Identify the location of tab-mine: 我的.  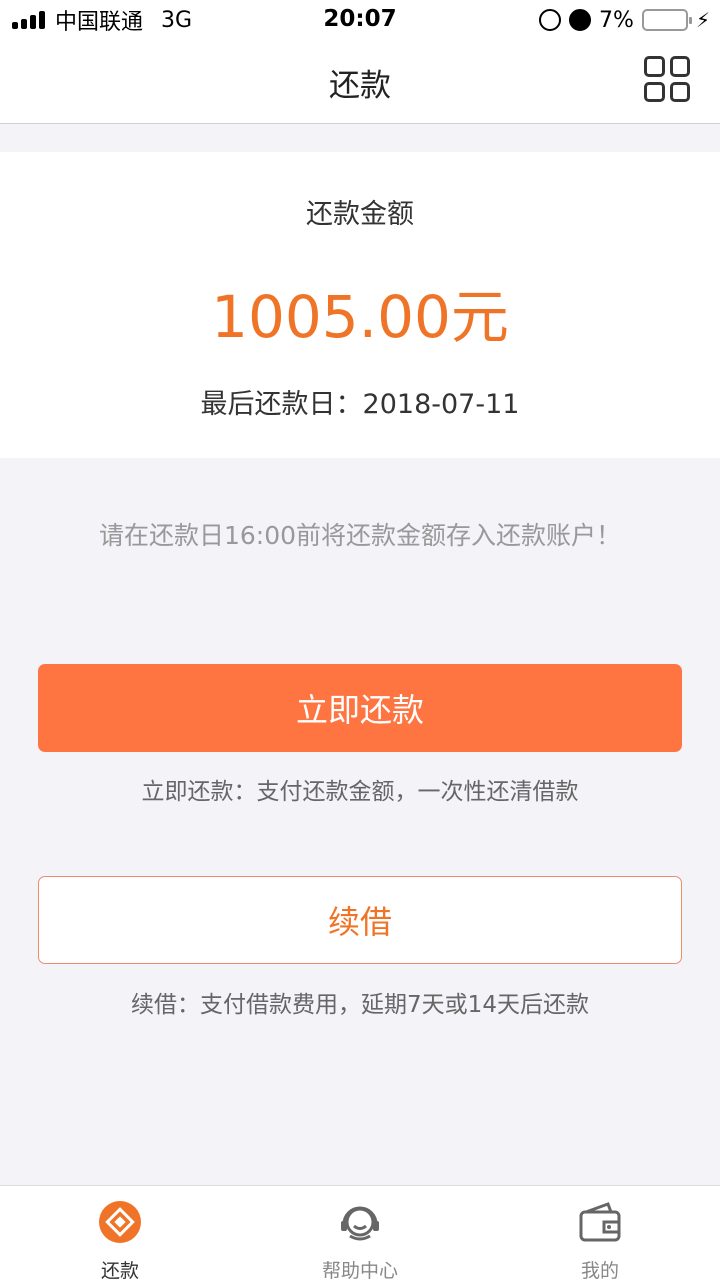
(600, 1233).